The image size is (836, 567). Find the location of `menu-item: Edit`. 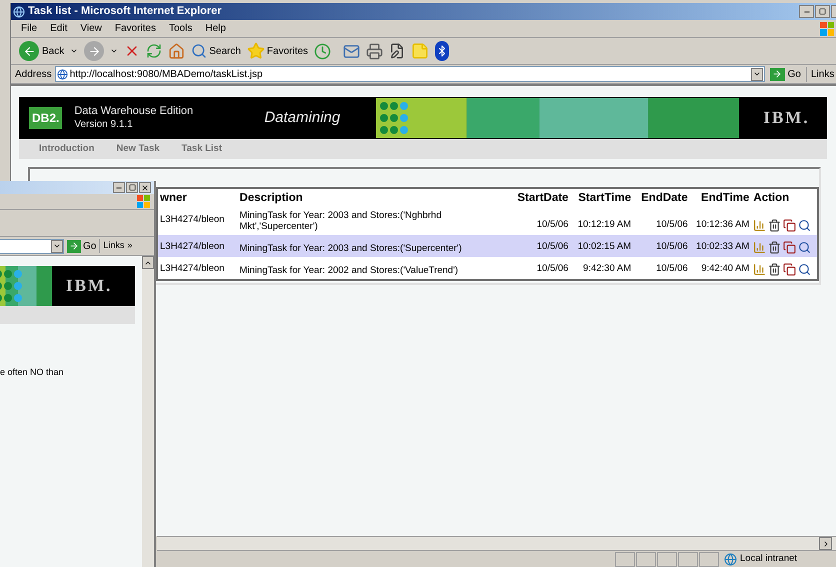

menu-item: Edit is located at coordinates (59, 28).